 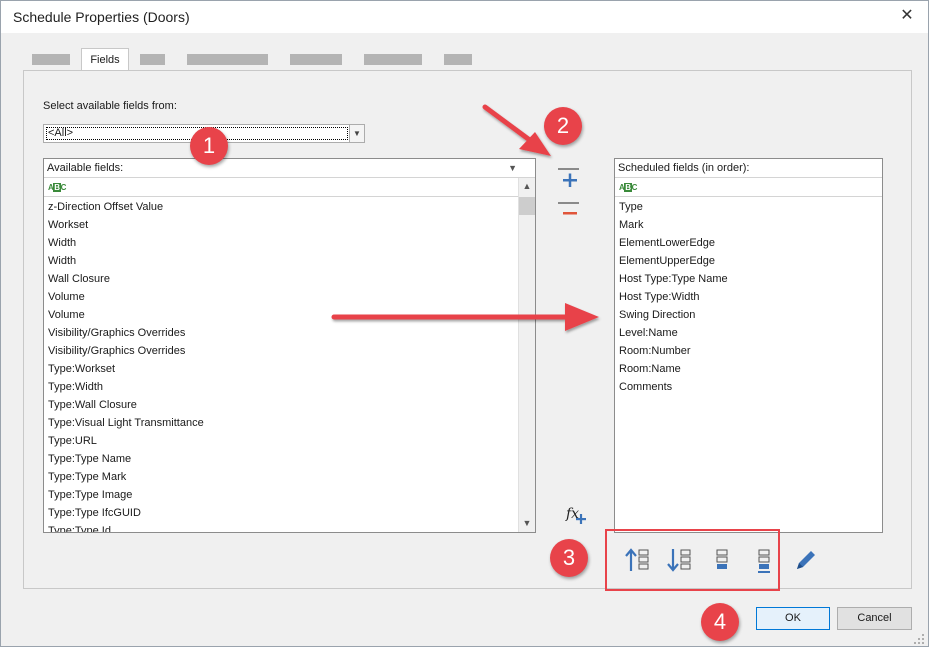 I want to click on list-item: Wall Closure, so click(x=79, y=279).